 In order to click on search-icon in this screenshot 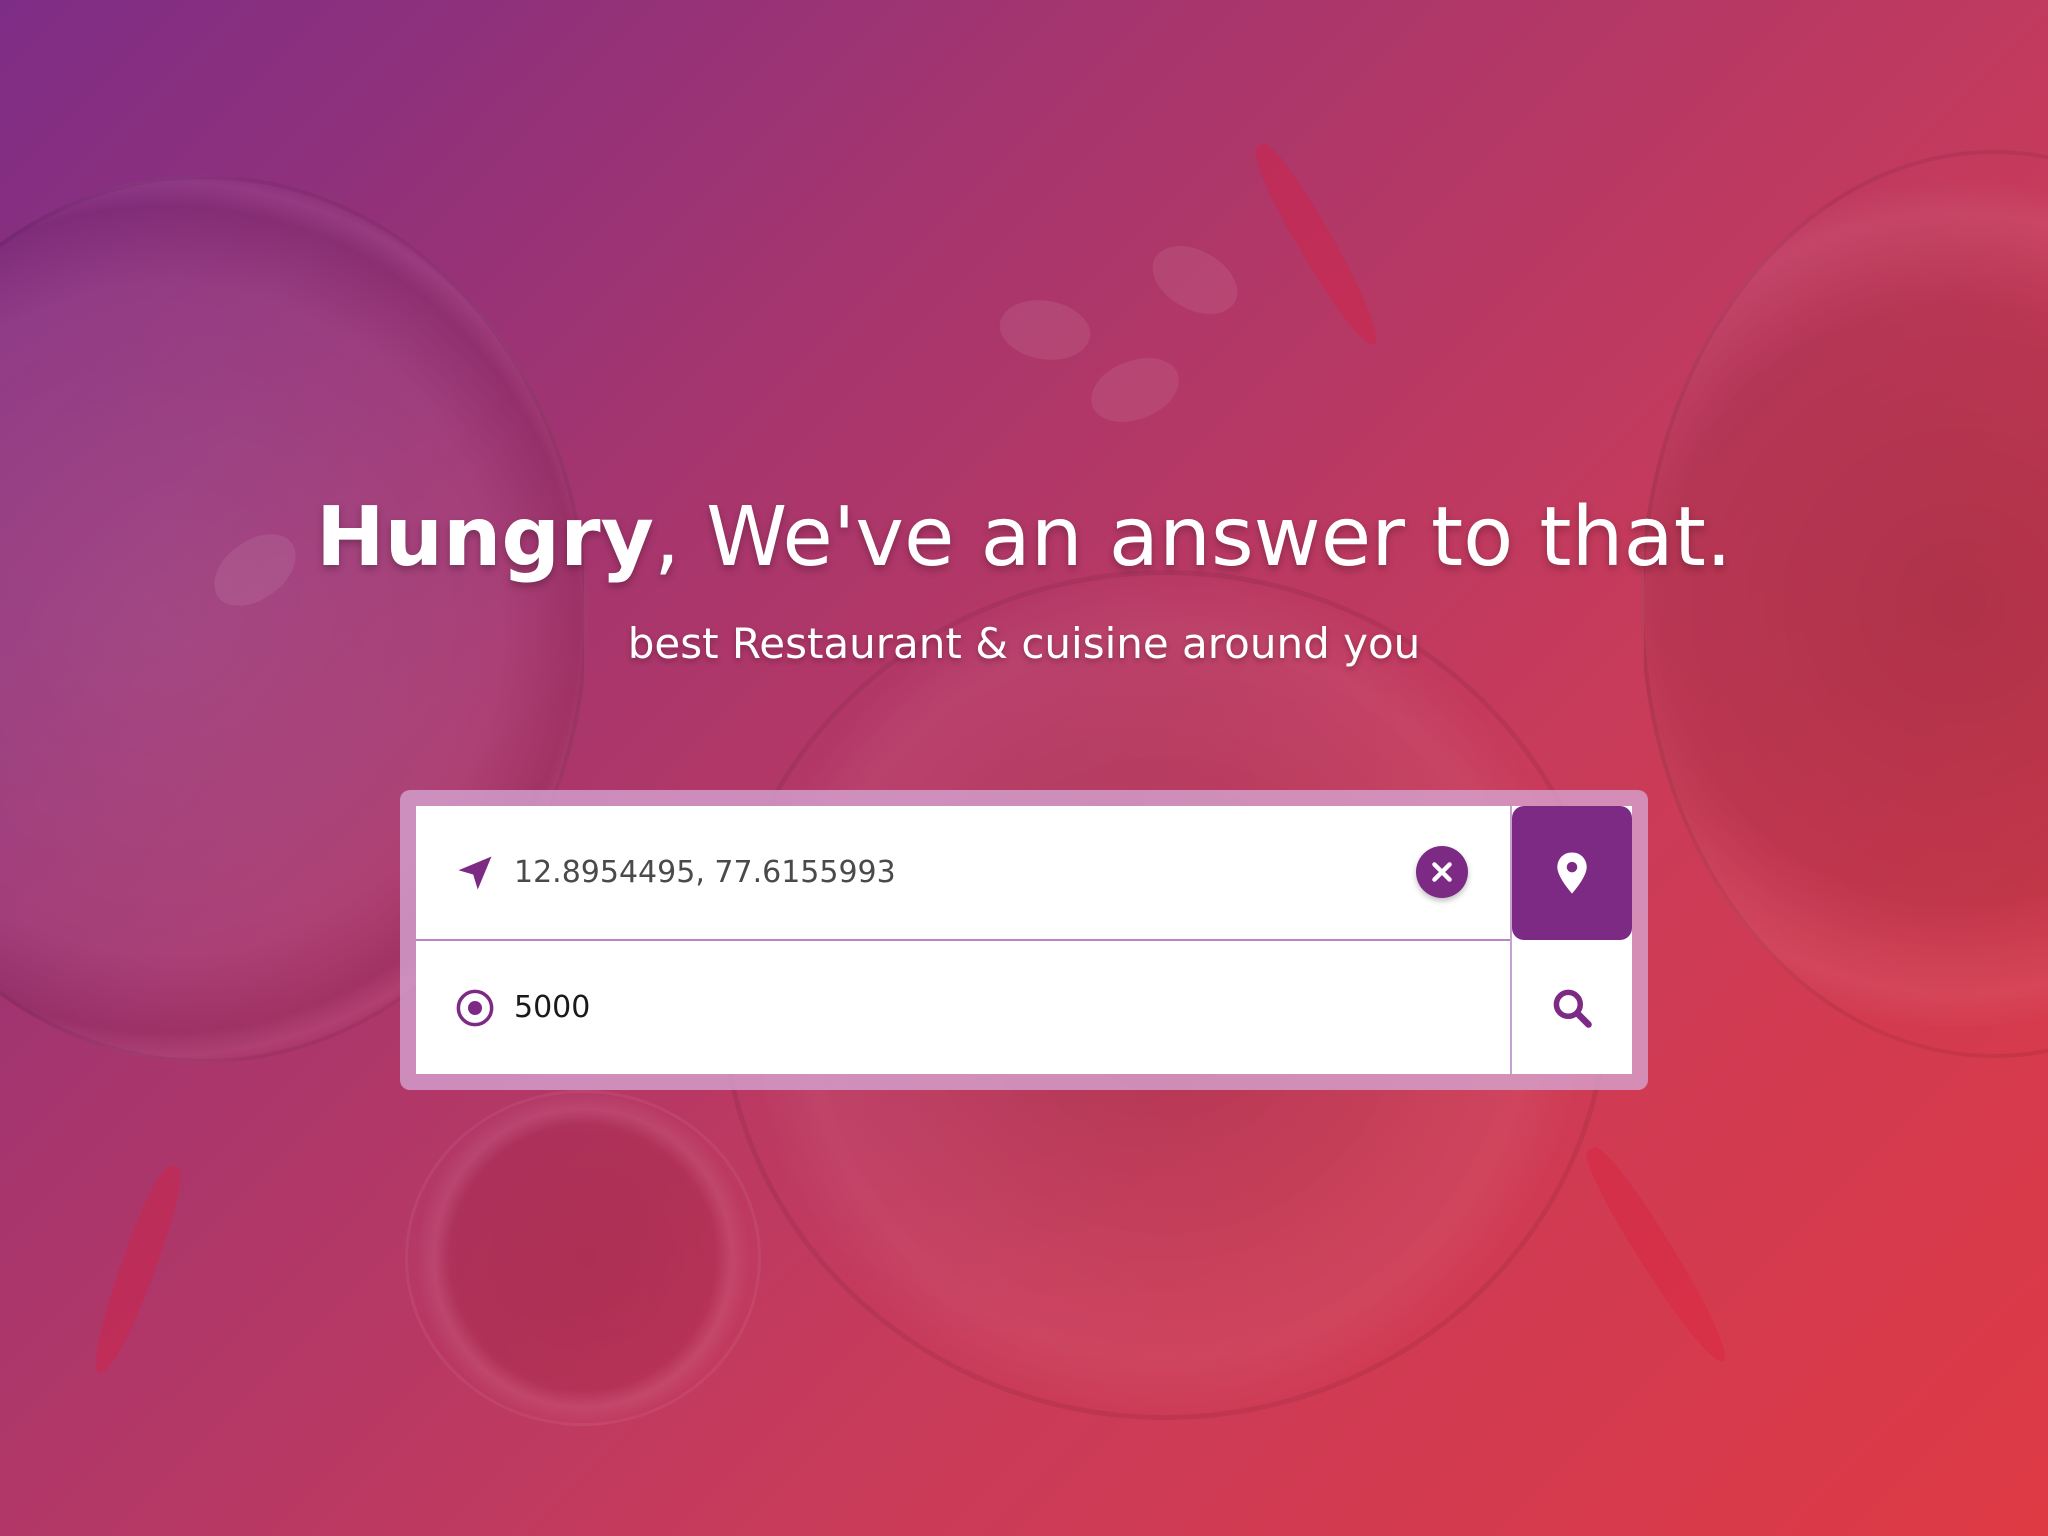, I will do `click(1572, 1008)`.